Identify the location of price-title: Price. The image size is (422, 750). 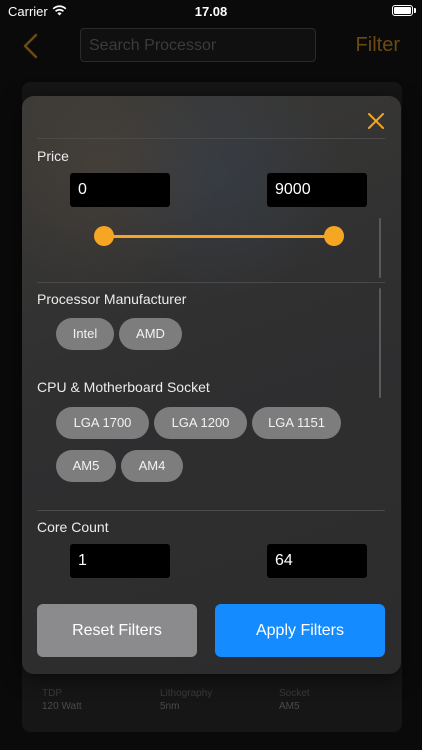
(53, 156).